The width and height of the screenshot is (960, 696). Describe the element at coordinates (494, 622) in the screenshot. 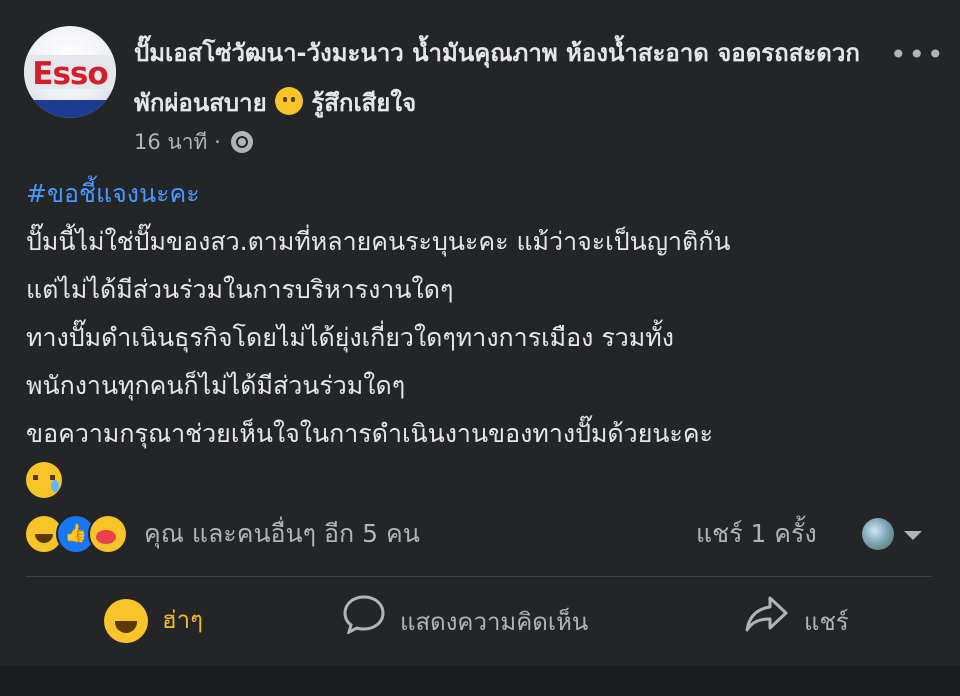

I see `comment-label: แสดงความคิดเห็น` at that location.